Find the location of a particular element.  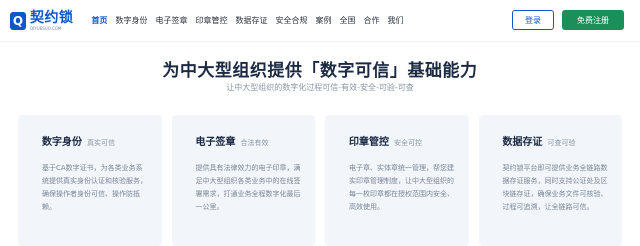

brand-name: 契约锁 is located at coordinates (52, 17).